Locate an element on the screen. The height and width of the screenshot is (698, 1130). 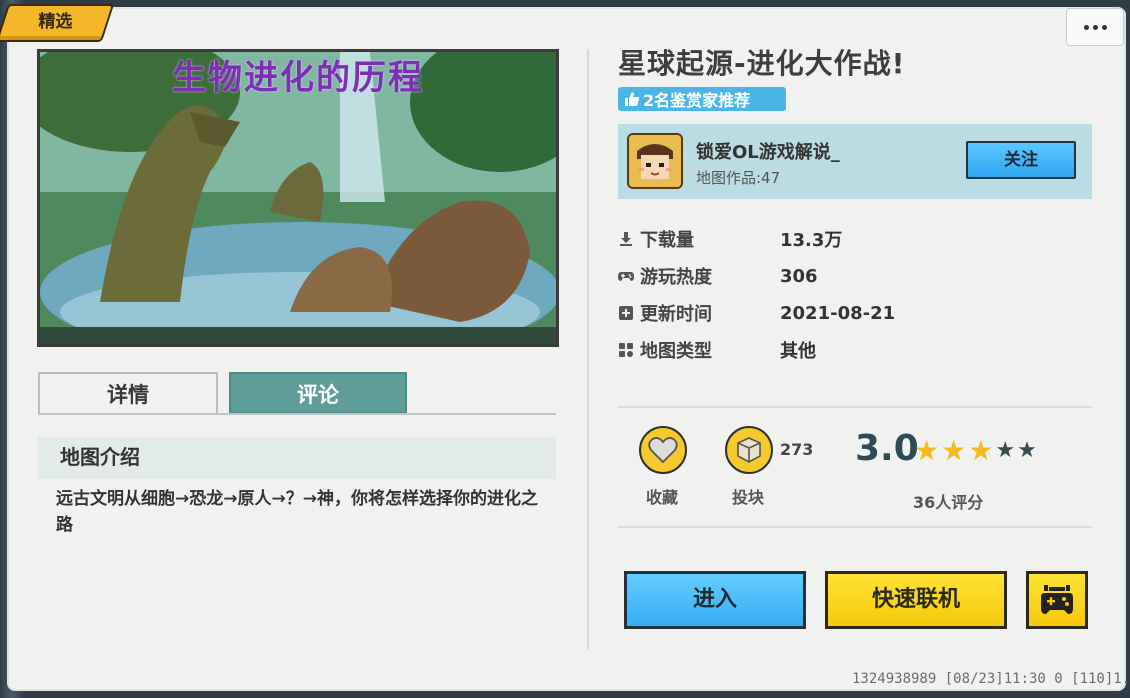
avatar-face-icon is located at coordinates (655, 161).